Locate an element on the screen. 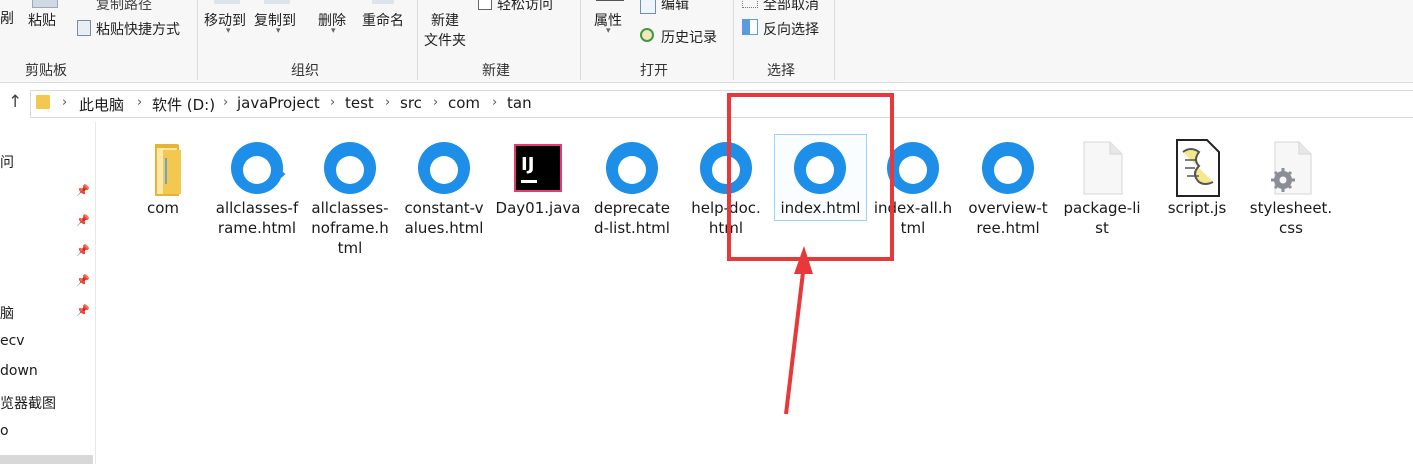  rename-icon is located at coordinates (383, 2).